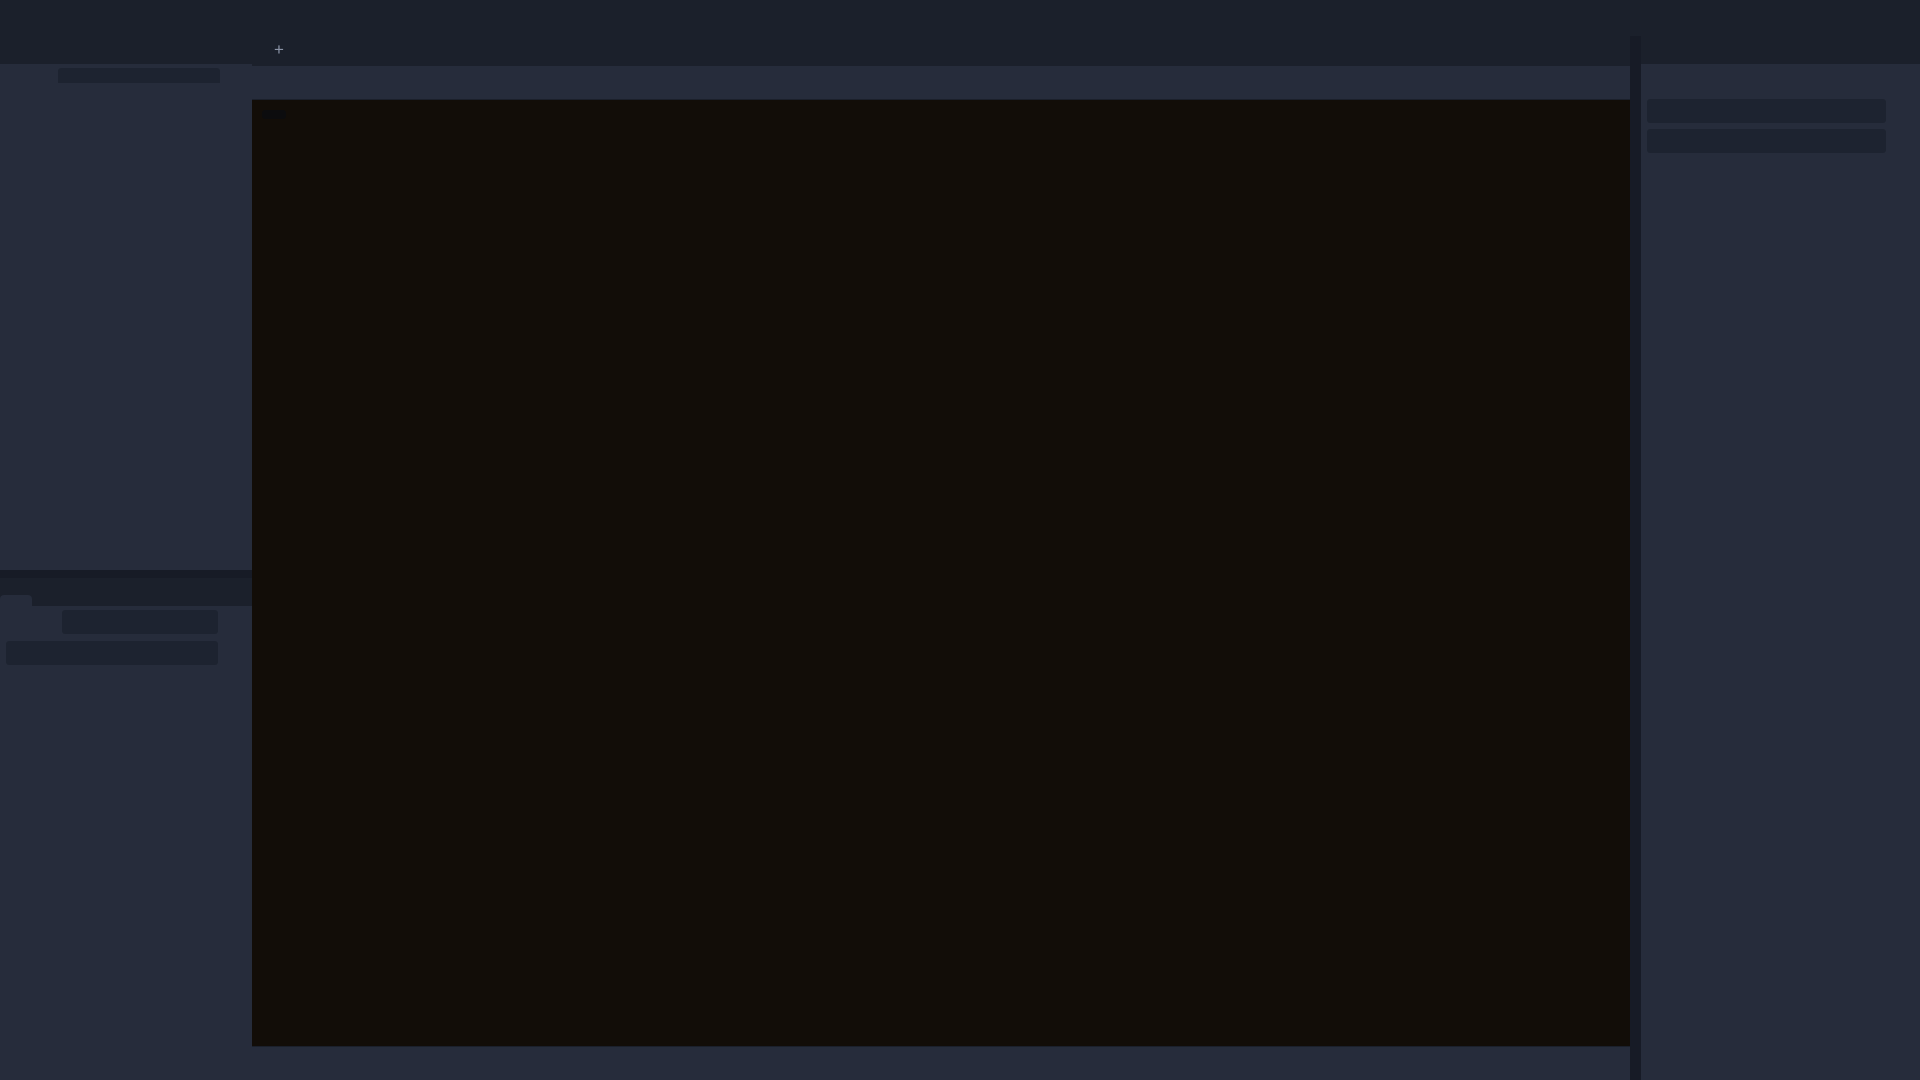 The width and height of the screenshot is (1920, 1080). I want to click on resource-menu-icon, so click(1737, 80).